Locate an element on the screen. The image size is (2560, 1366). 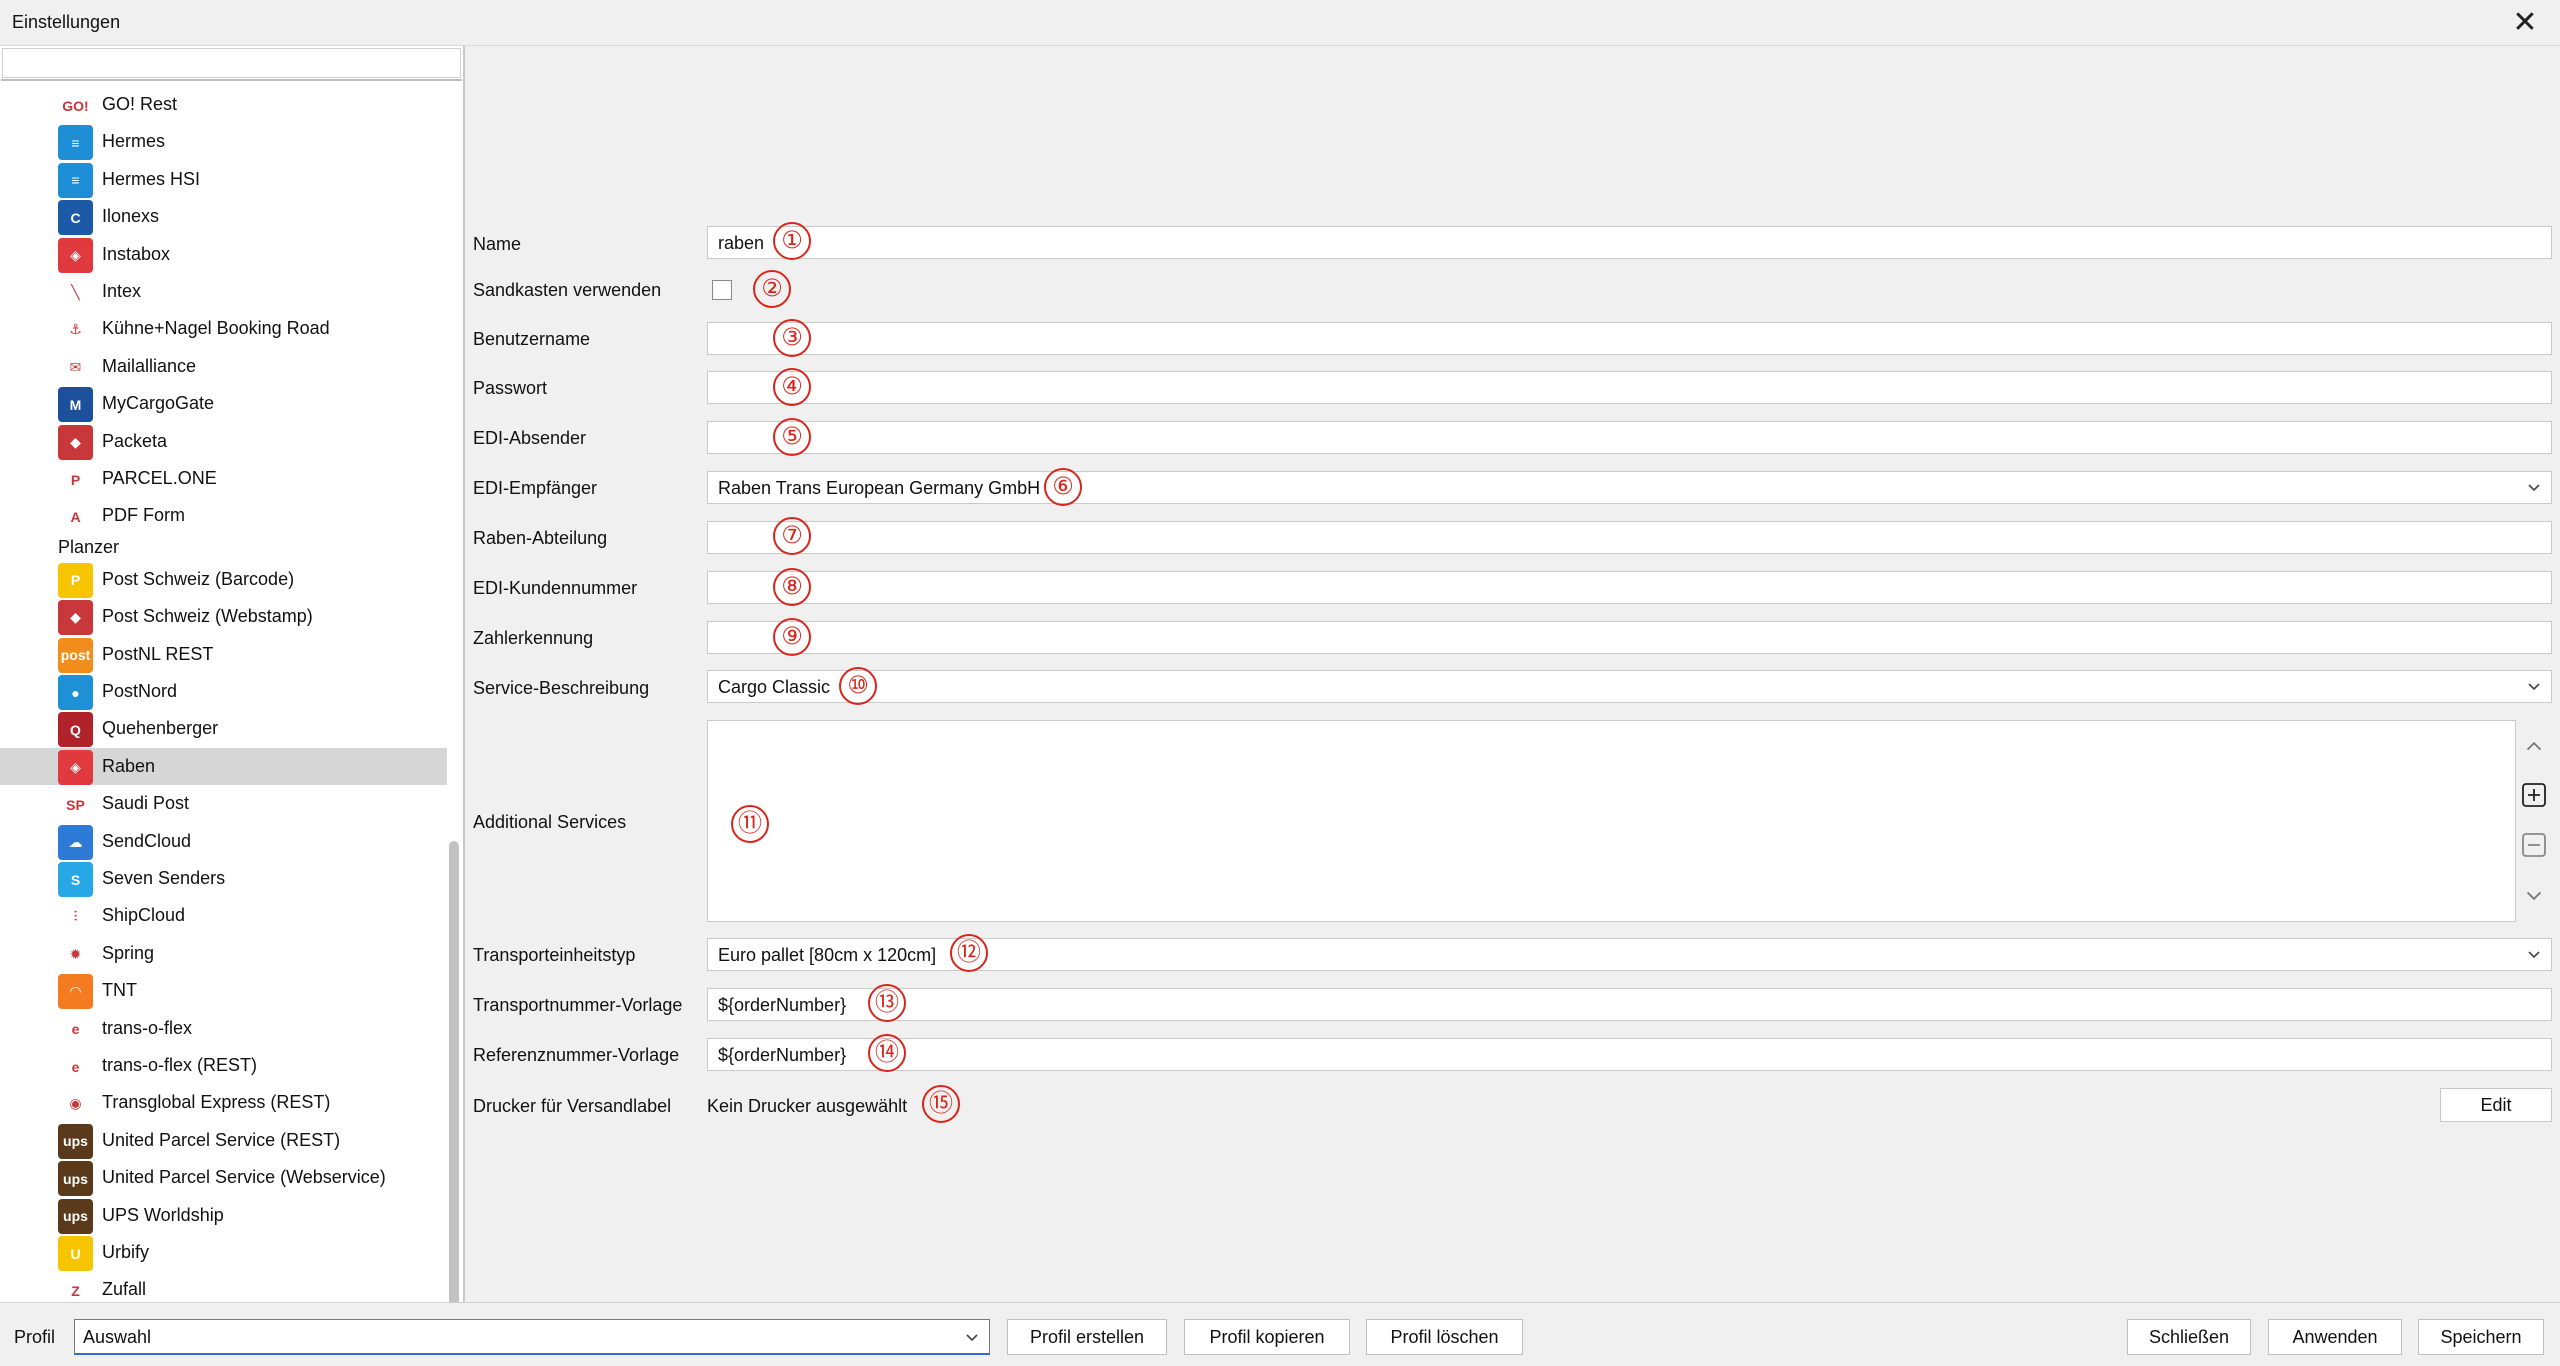
tnt-logo-icon: ◠ is located at coordinates (75, 992).